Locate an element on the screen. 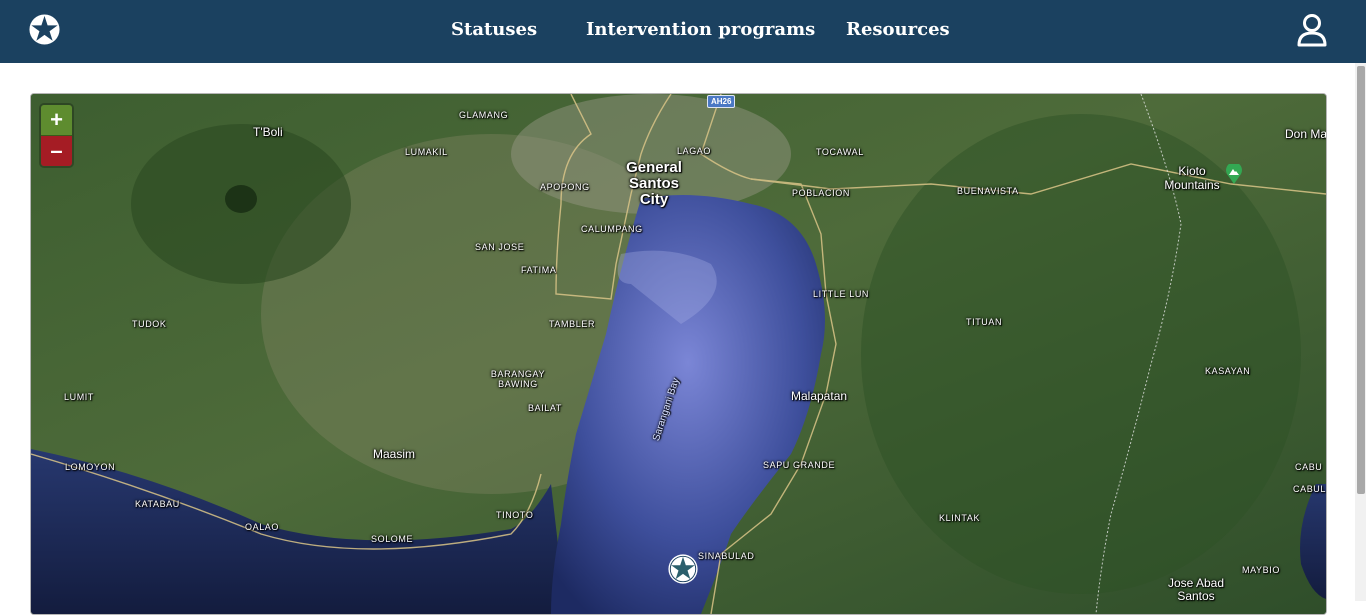 This screenshot has height=615, width=1366. place-label: OALAO is located at coordinates (262, 527).